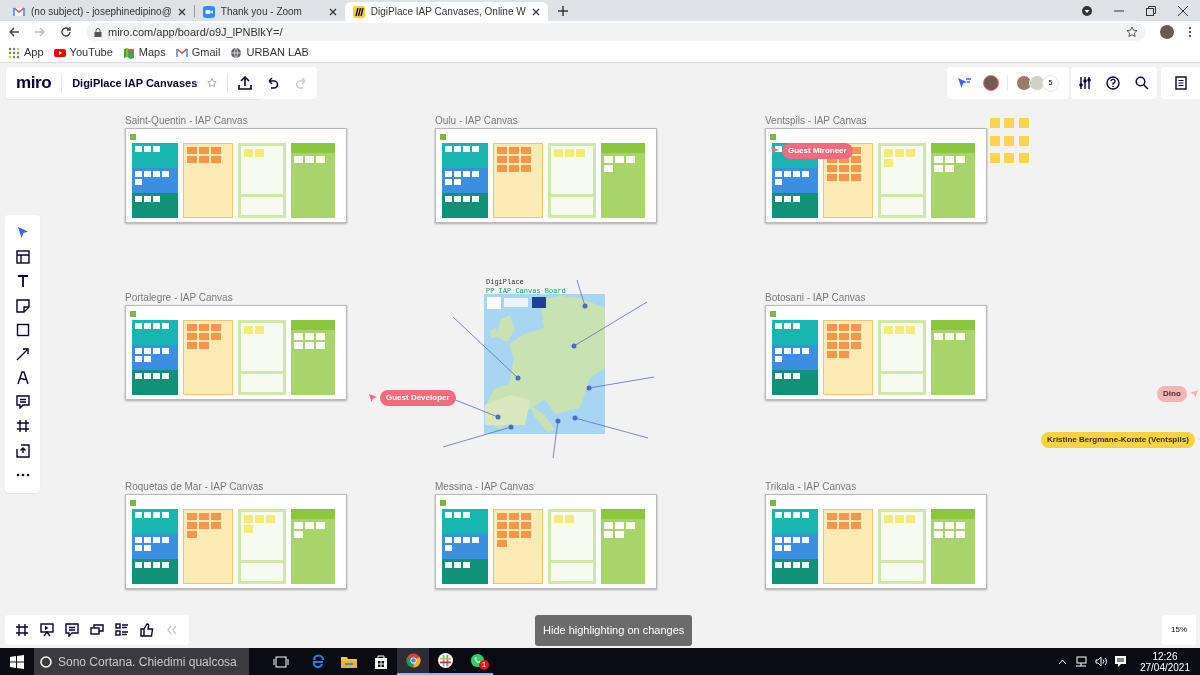 The image size is (1200, 675). I want to click on dropdown-icon, so click(1087, 10).